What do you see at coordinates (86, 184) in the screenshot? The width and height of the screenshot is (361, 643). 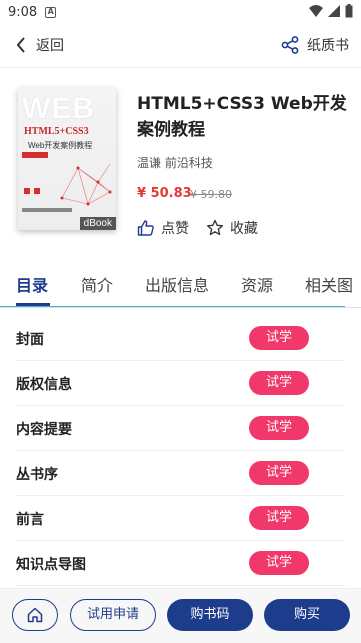 I see `cover-network-graphic` at bounding box center [86, 184].